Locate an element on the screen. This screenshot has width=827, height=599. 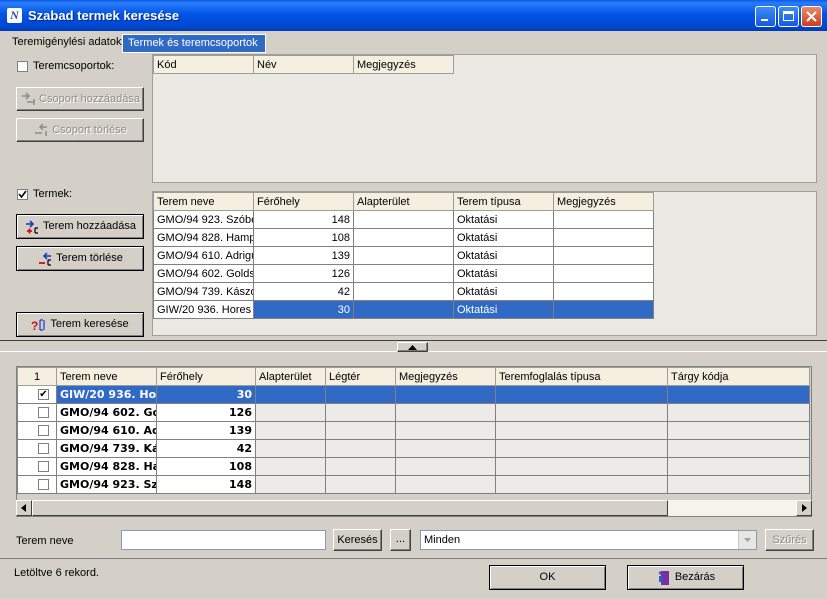
table-row: GMO/94 610. Ad 139 is located at coordinates (413, 430).